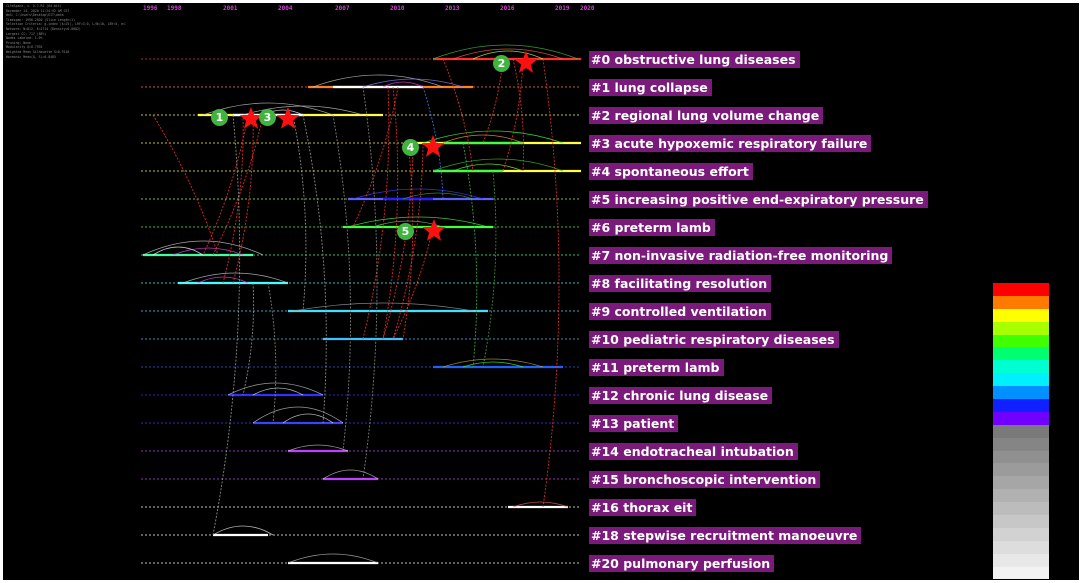 This screenshot has width=1084, height=583. Describe the element at coordinates (501, 63) in the screenshot. I see `reference-marker: 2` at that location.